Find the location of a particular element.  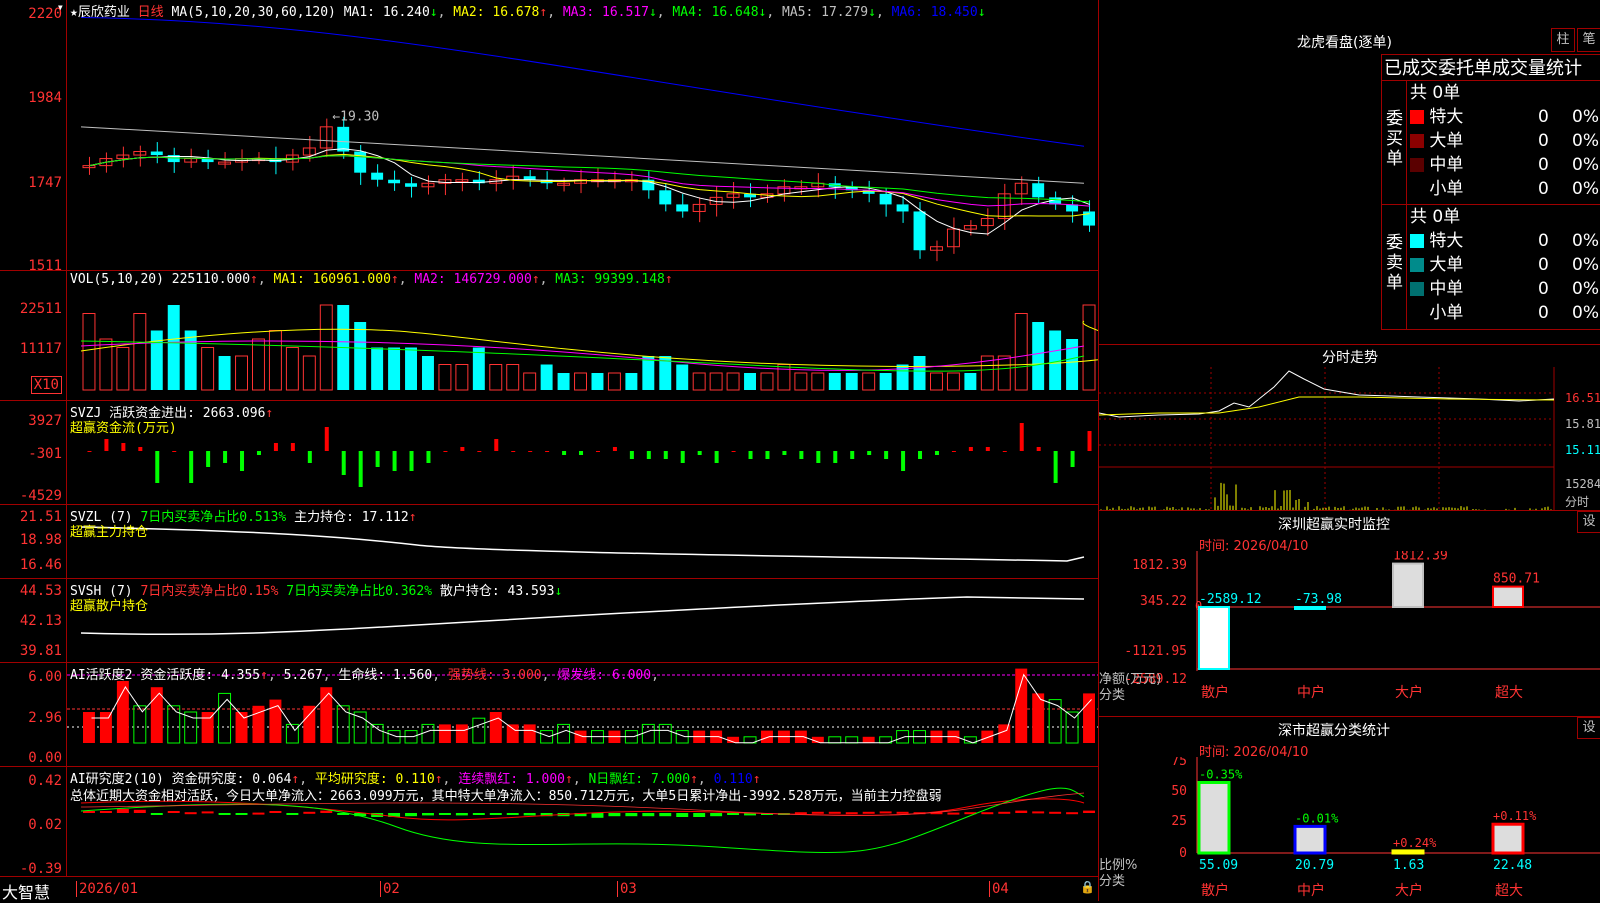

y-label: 15.11 is located at coordinates (1582, 450).